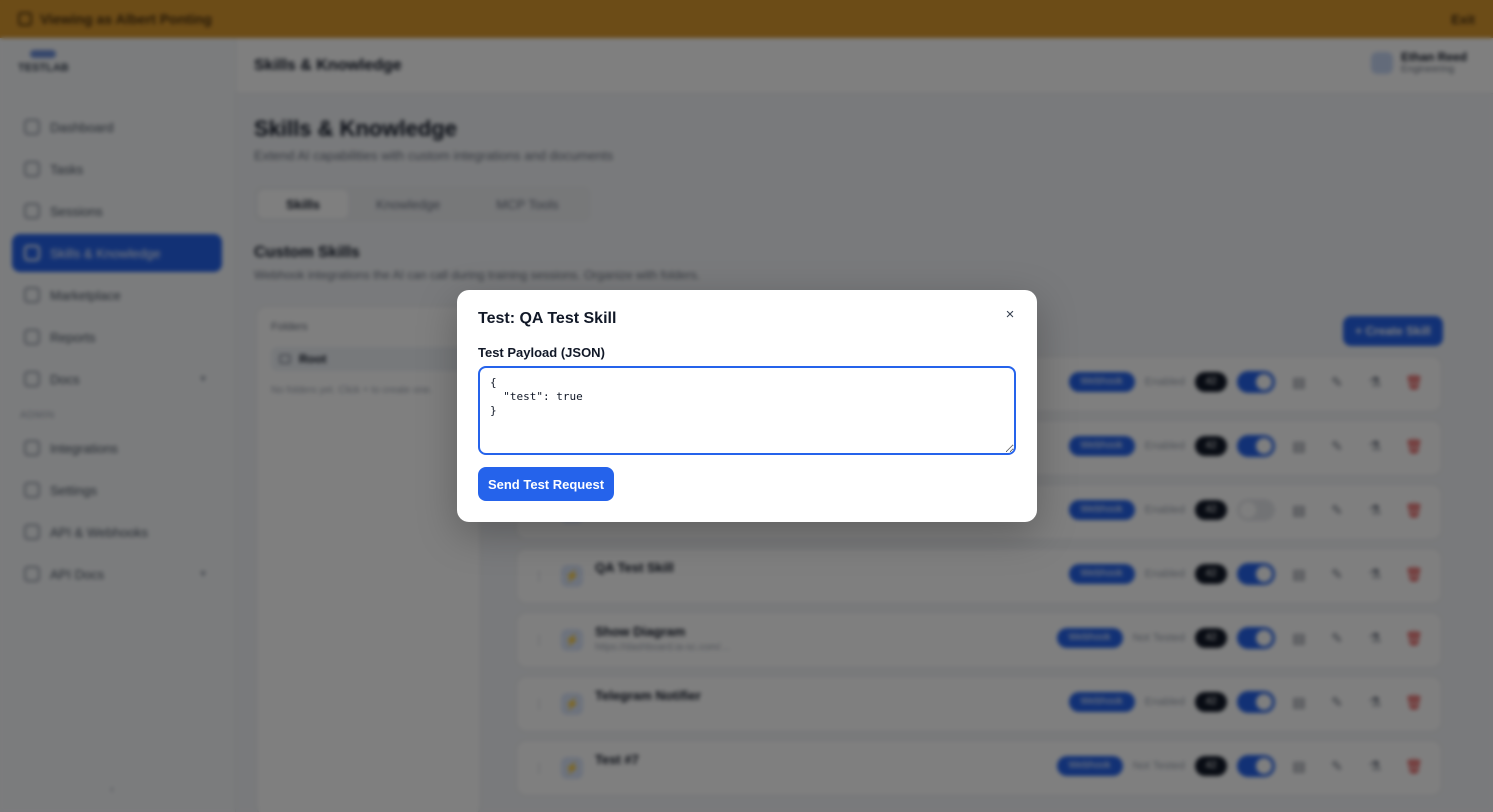 The height and width of the screenshot is (812, 1493). Describe the element at coordinates (546, 484) in the screenshot. I see `send-test-request-button: Send Test Request` at that location.